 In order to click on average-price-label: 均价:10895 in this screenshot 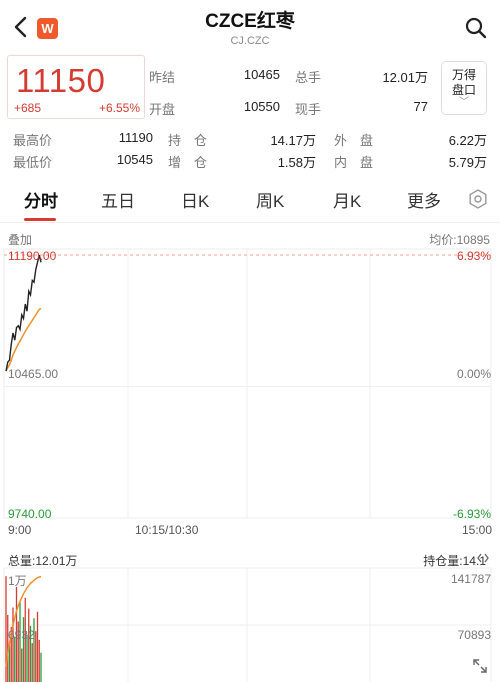, I will do `click(459, 240)`.